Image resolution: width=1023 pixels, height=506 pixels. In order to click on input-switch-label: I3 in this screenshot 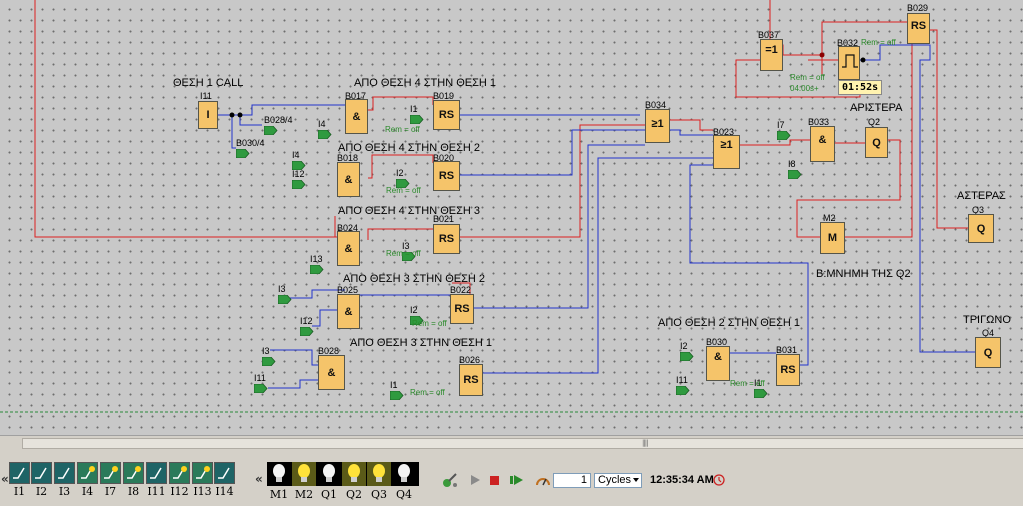, I will do `click(64, 491)`.